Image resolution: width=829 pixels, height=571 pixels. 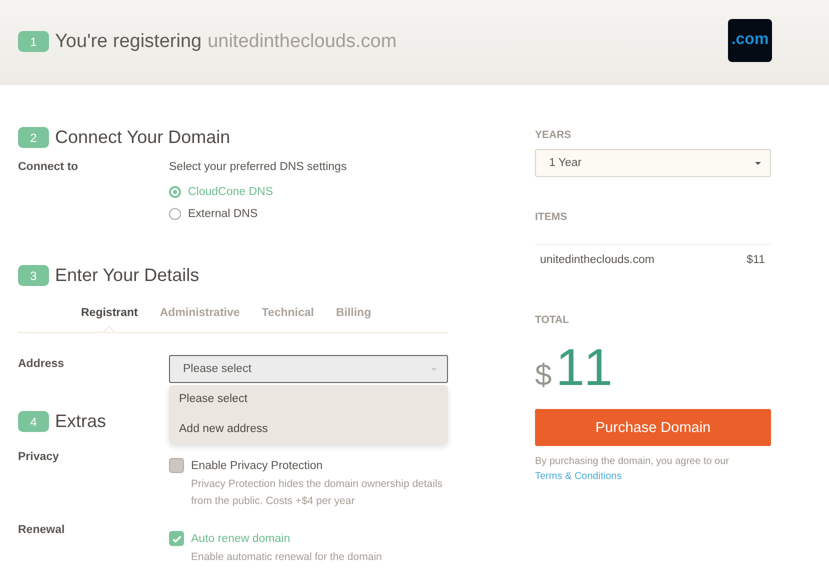 I want to click on step-number: 1, so click(x=33, y=41).